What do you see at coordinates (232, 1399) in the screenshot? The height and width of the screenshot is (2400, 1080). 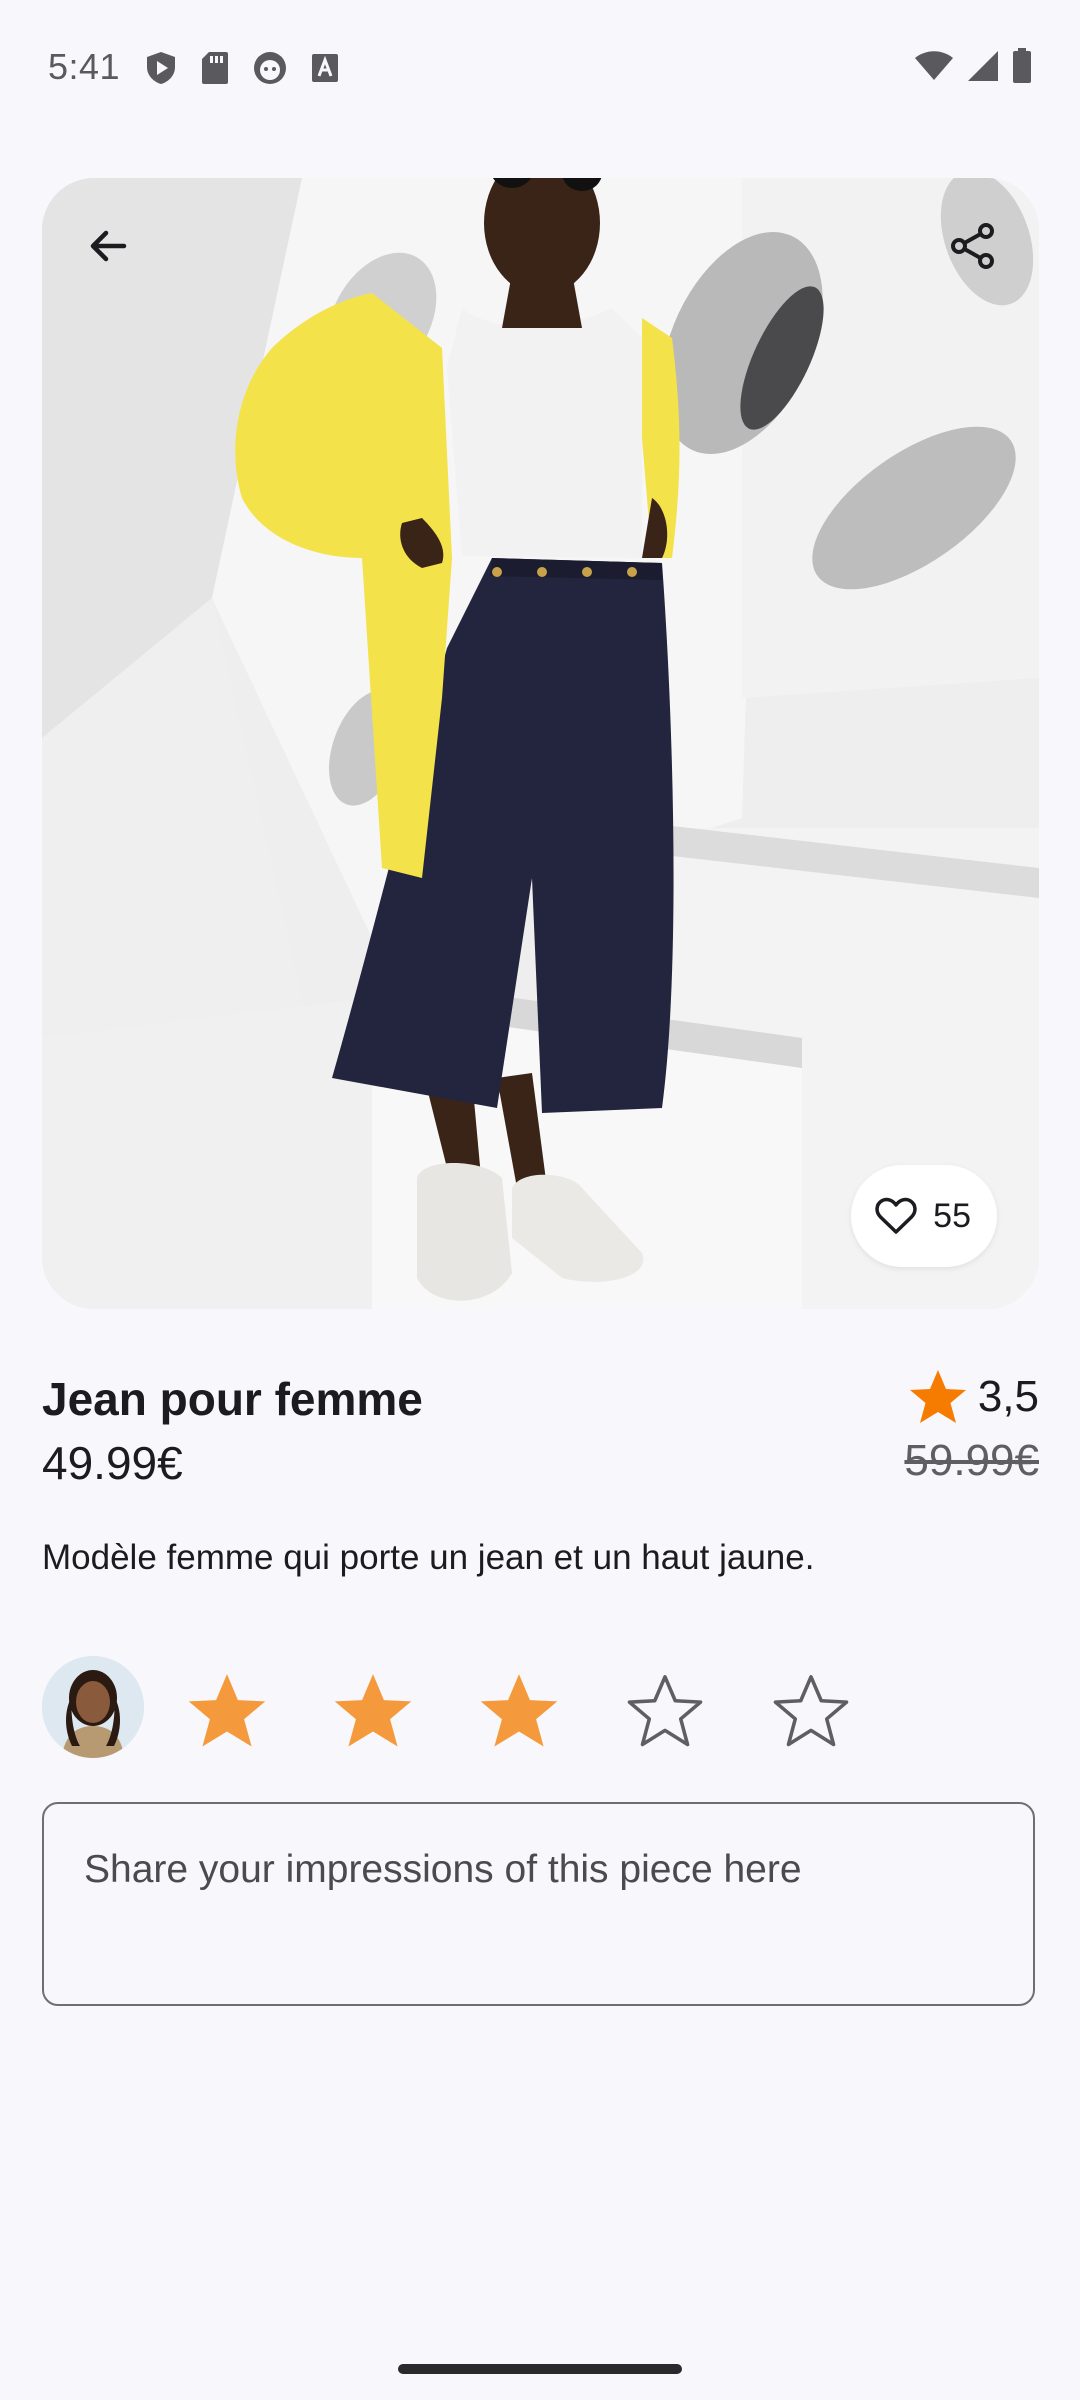 I see `product-title: Jean pour femme` at bounding box center [232, 1399].